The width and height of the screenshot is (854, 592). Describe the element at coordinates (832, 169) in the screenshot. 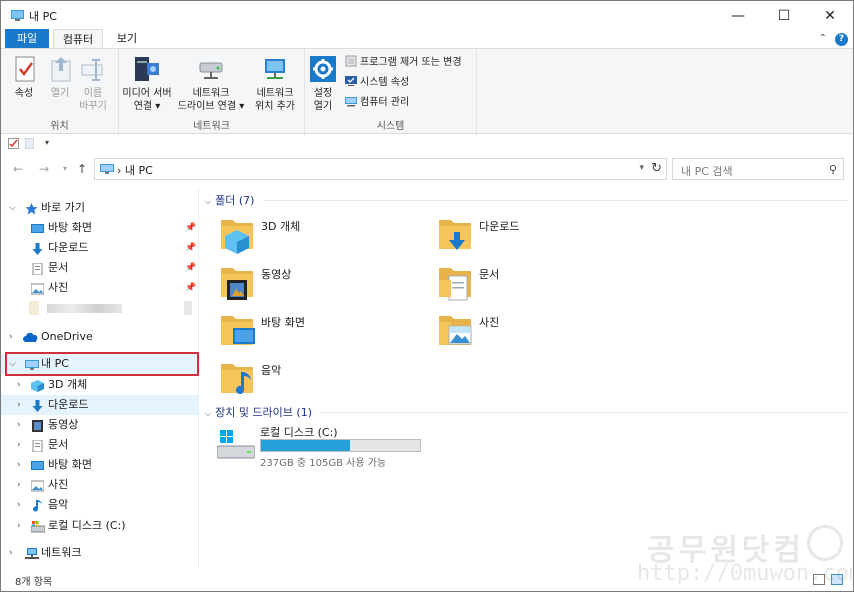

I see `search-icon: ⚲` at that location.